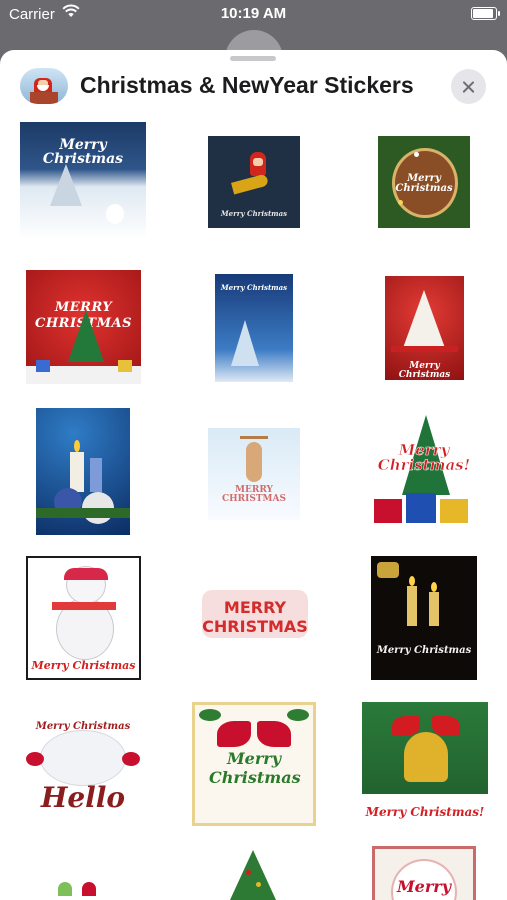 Image resolution: width=507 pixels, height=900 pixels. What do you see at coordinates (86, 336) in the screenshot?
I see `tree-red-card-sticker-icon` at bounding box center [86, 336].